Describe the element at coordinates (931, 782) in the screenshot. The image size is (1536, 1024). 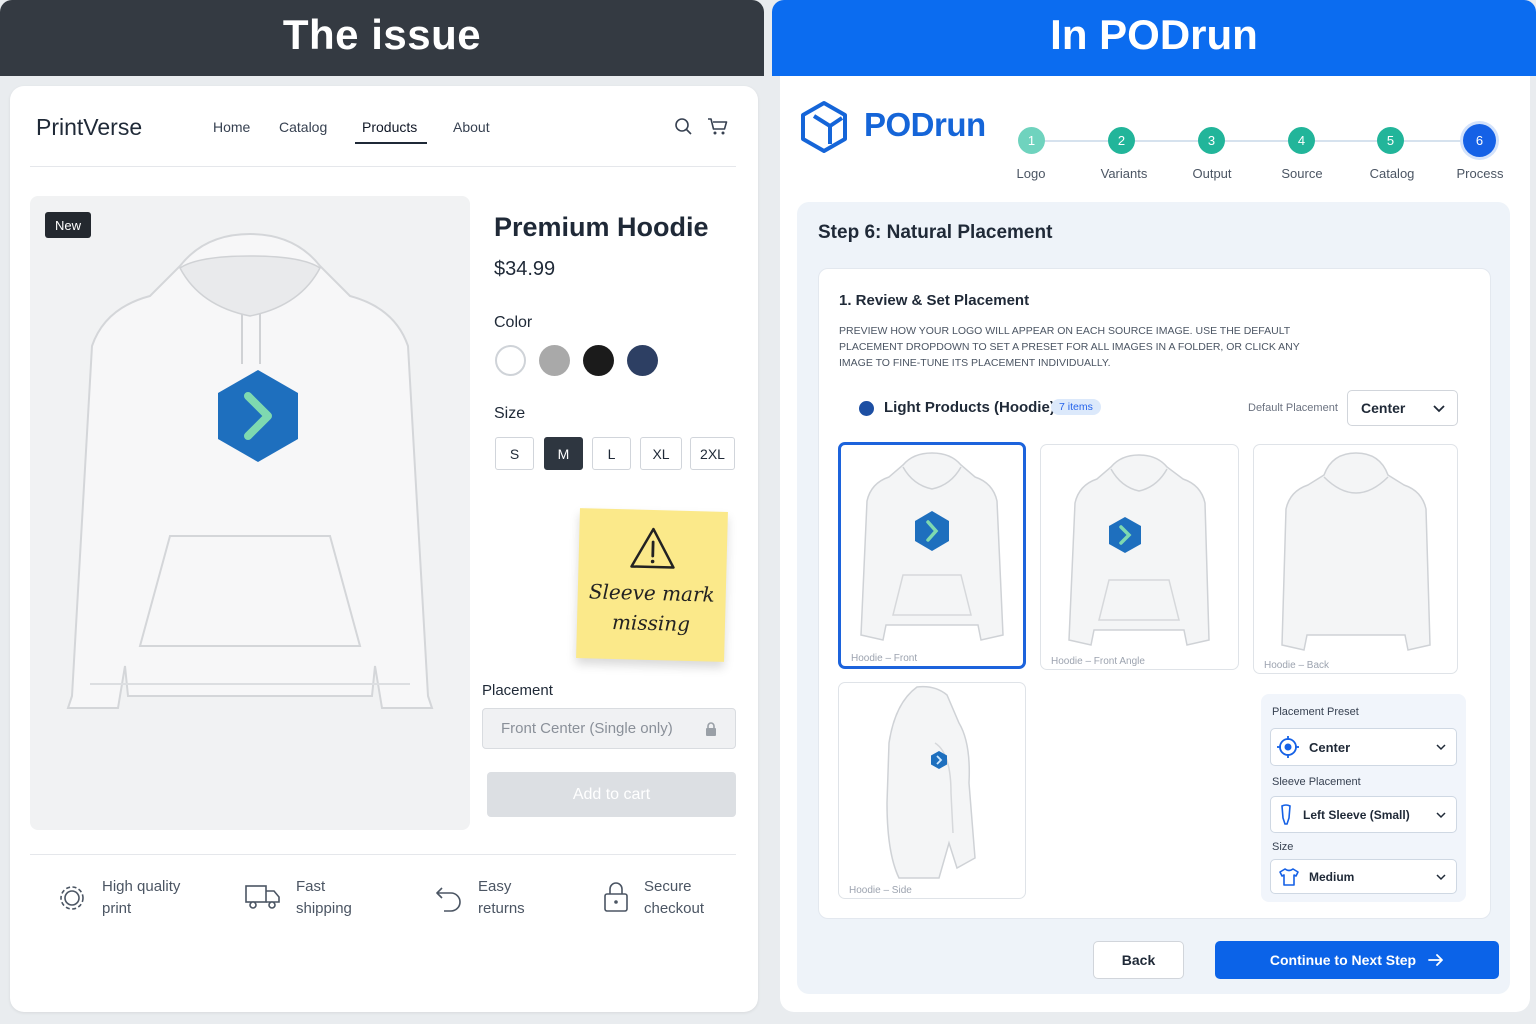
I see `hoodie-side-image` at that location.